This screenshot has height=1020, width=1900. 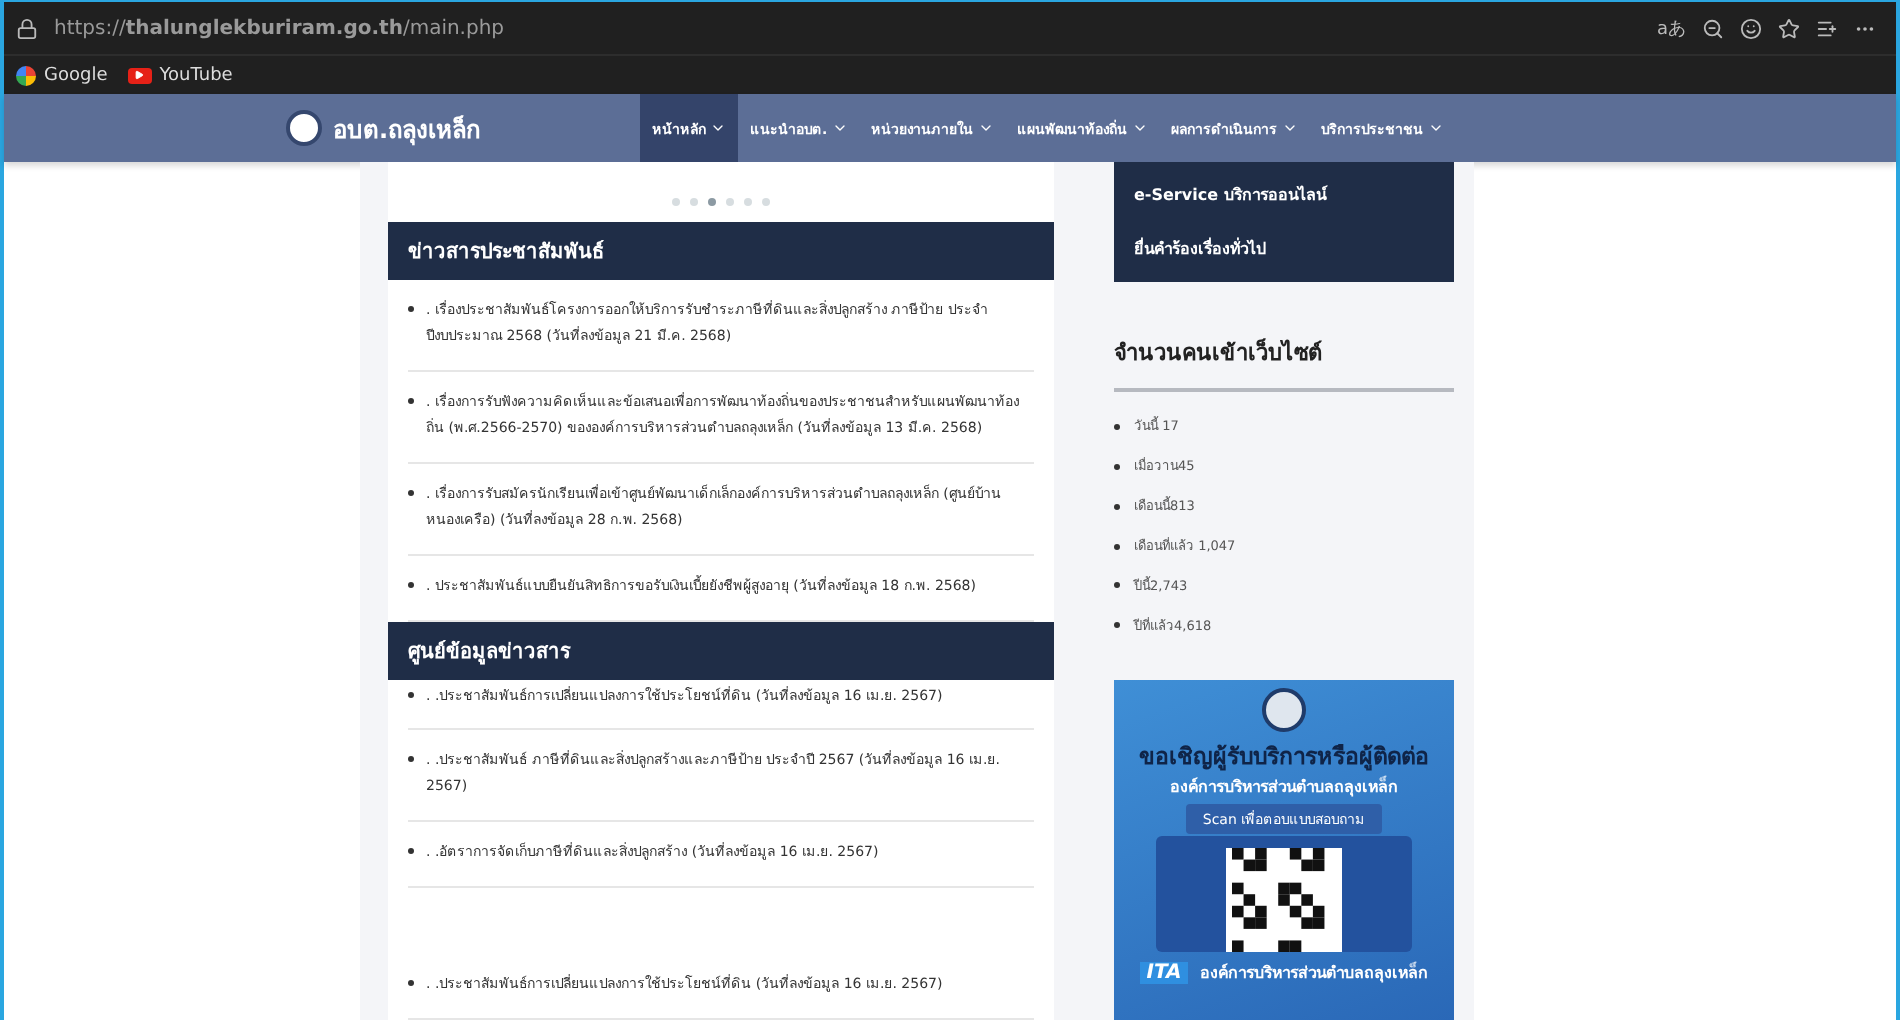 I want to click on visitor-heading: จำนวนคนเข้าเว็บไซต์, so click(x=1284, y=363).